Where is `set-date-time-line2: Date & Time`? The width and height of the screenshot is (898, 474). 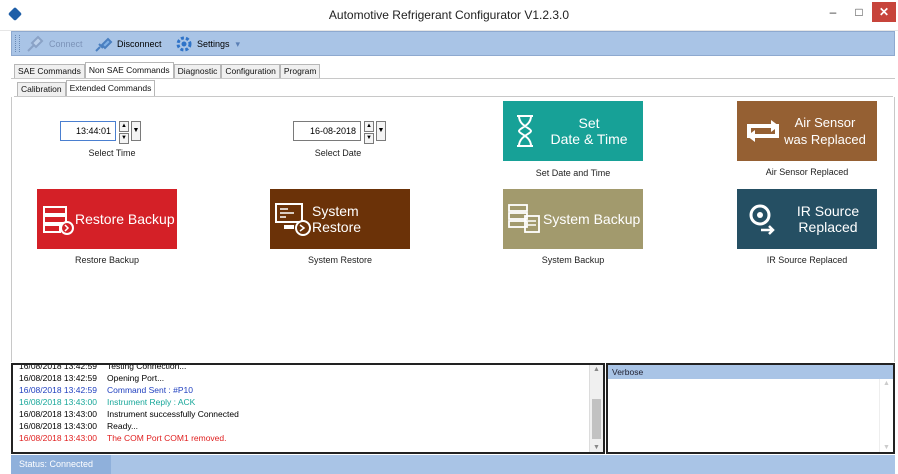
set-date-time-line2: Date & Time is located at coordinates (589, 139).